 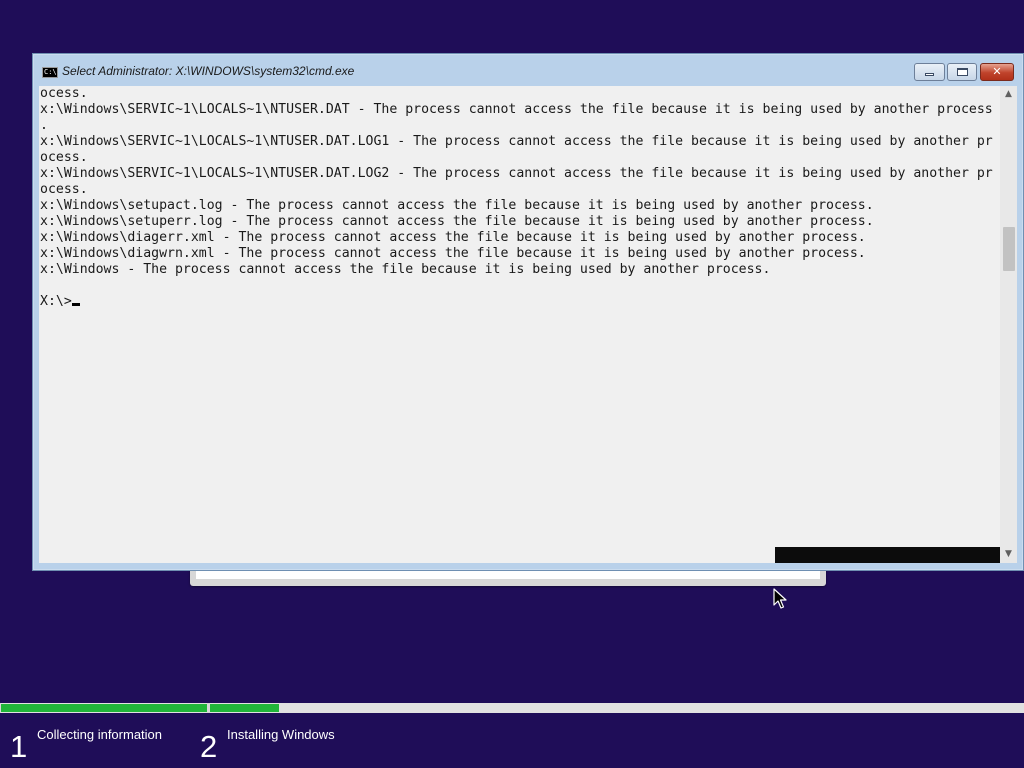 What do you see at coordinates (1008, 324) in the screenshot?
I see `vertical-scrollbar: ▲ ▼` at bounding box center [1008, 324].